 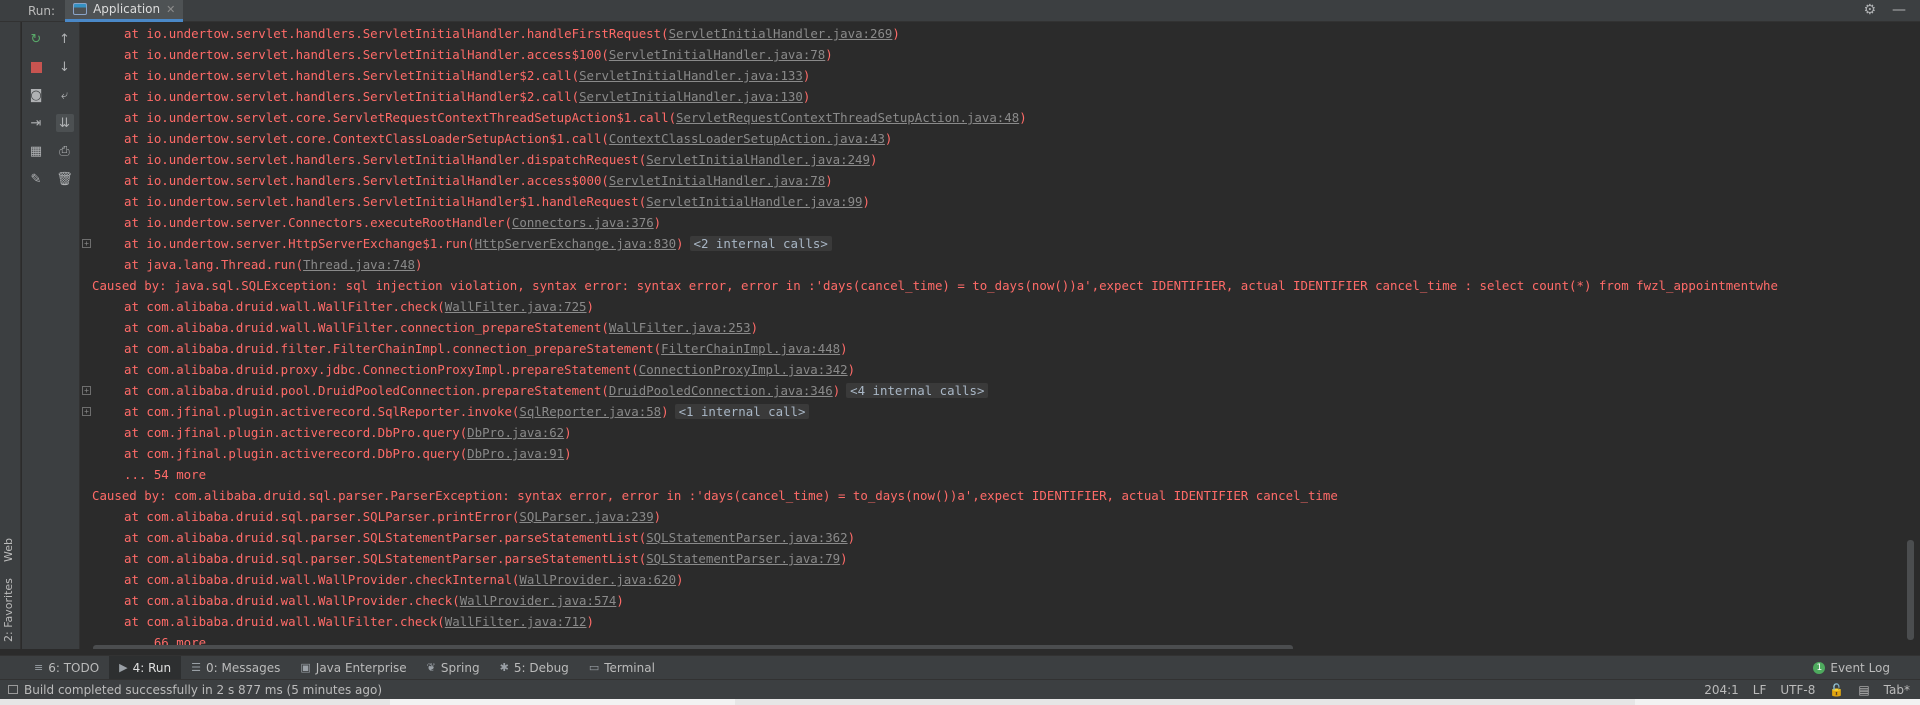 What do you see at coordinates (597, 579) in the screenshot?
I see `source-link: WallProvider.java:620` at bounding box center [597, 579].